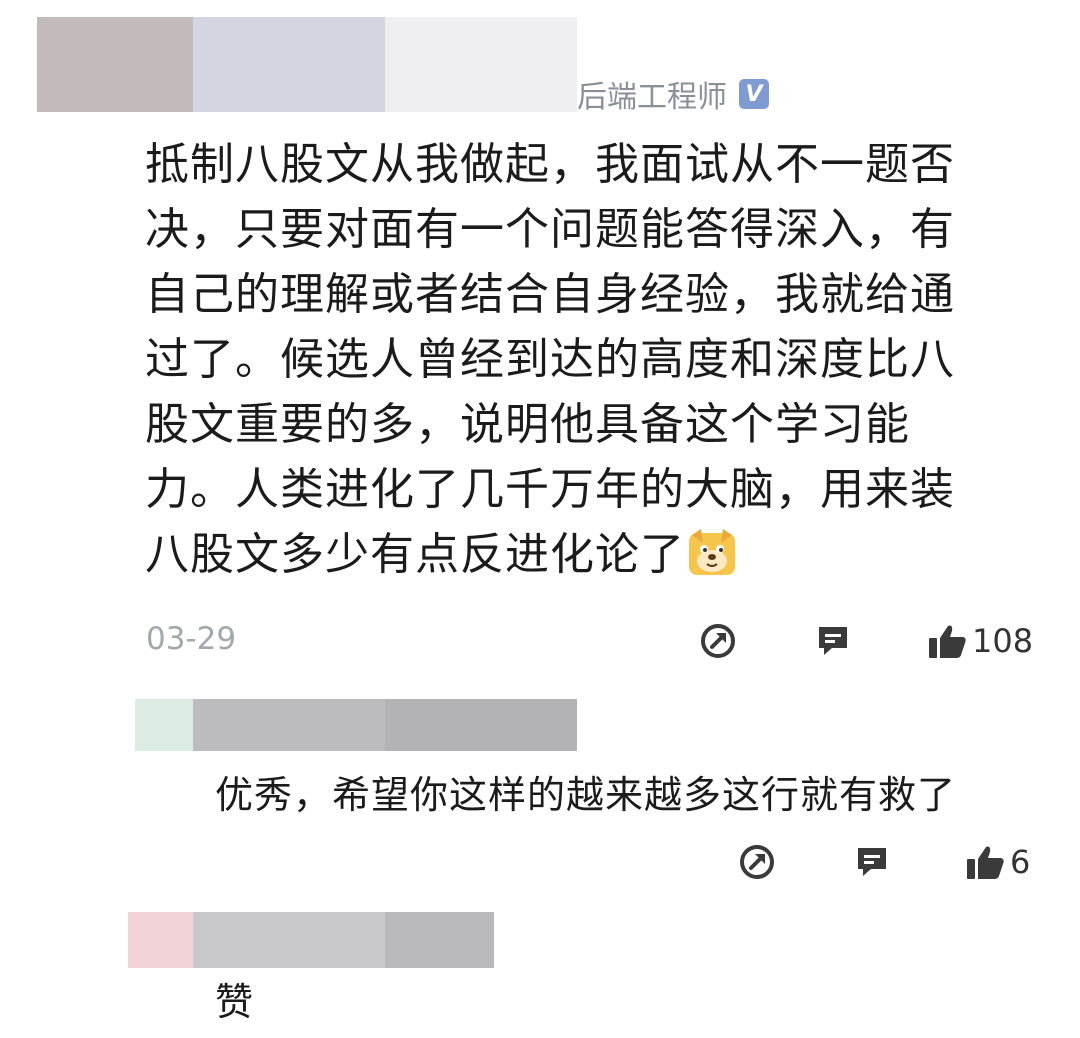 Image resolution: width=1080 pixels, height=1038 pixels. Describe the element at coordinates (115, 64) in the screenshot. I see `redacted-avatar` at that location.